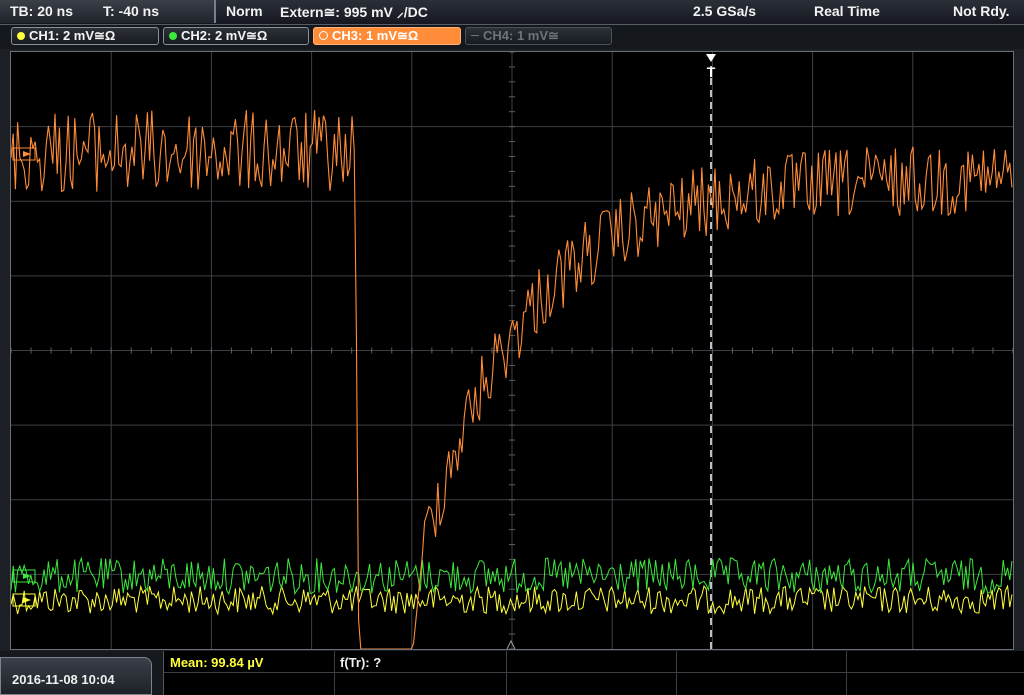 This screenshot has height=695, width=1024. I want to click on status-readout: Not Rdy., so click(981, 11).